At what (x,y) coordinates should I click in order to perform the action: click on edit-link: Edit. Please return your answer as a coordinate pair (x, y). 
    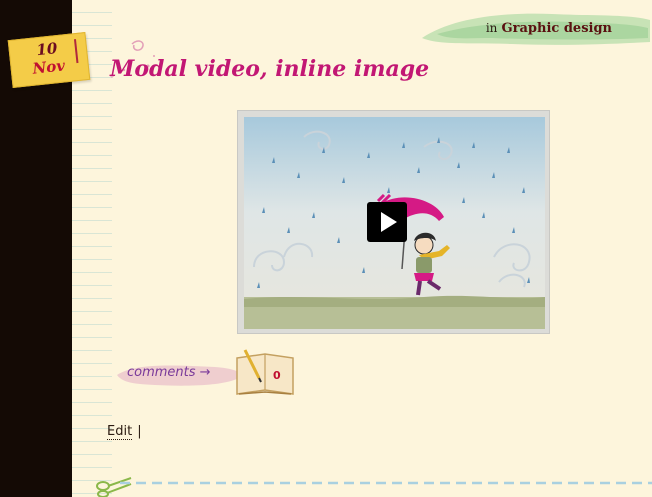
    Looking at the image, I should click on (120, 432).